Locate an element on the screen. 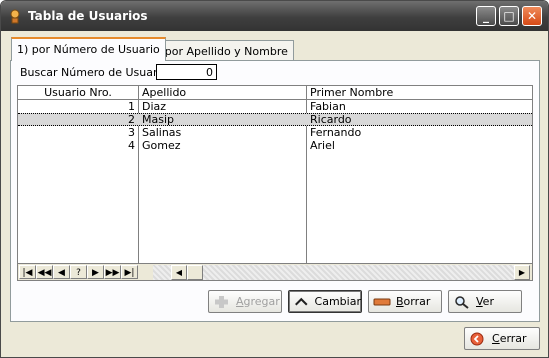 Image resolution: width=549 pixels, height=358 pixels. ver-label: Ver is located at coordinates (485, 301).